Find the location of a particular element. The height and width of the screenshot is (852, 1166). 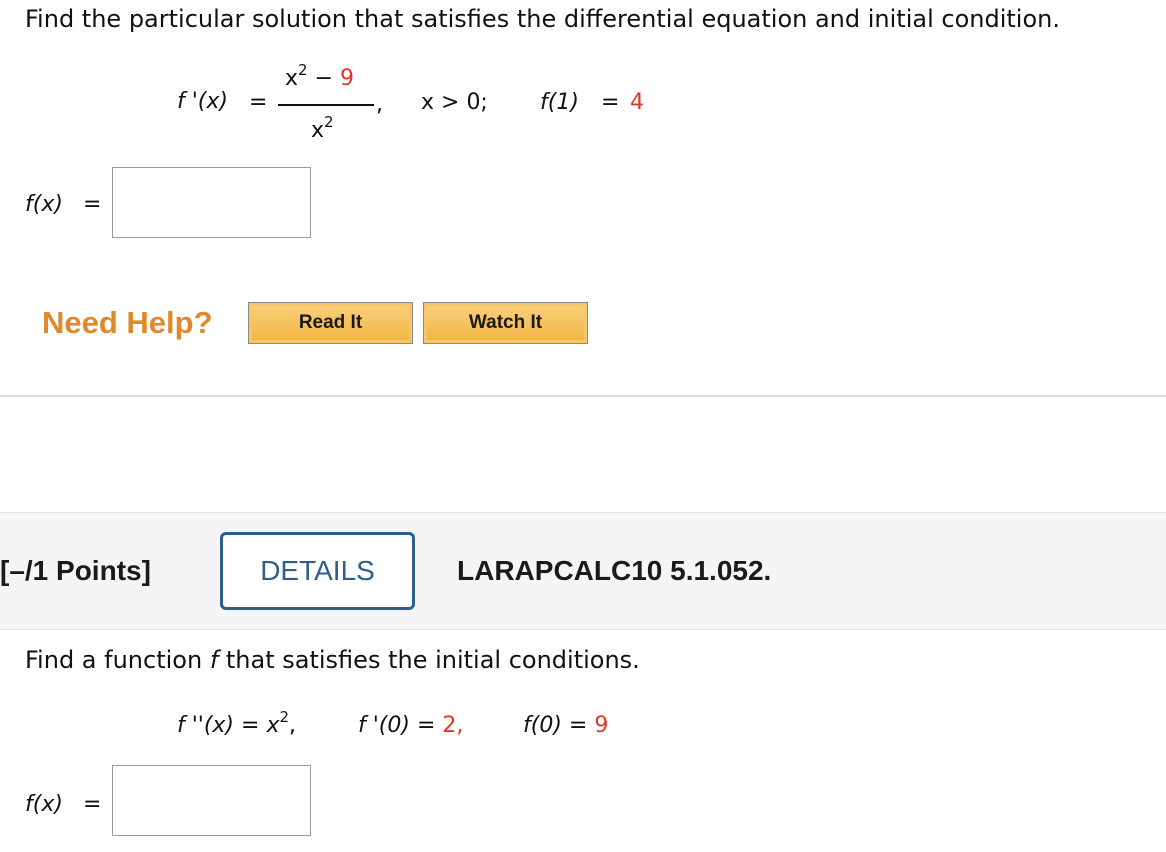

function-condition: f(0) is located at coordinates (542, 725).